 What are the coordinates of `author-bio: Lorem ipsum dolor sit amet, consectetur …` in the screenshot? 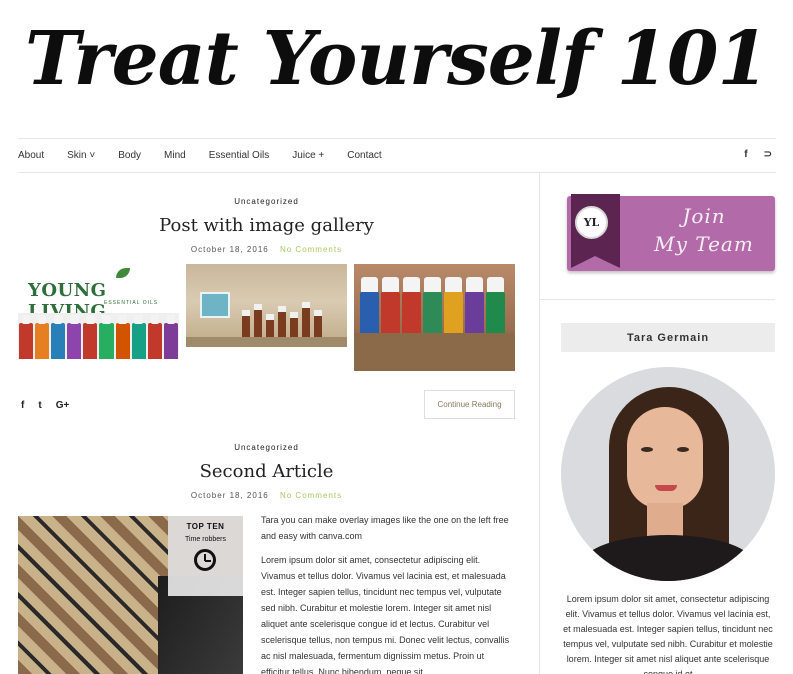 It's located at (668, 634).